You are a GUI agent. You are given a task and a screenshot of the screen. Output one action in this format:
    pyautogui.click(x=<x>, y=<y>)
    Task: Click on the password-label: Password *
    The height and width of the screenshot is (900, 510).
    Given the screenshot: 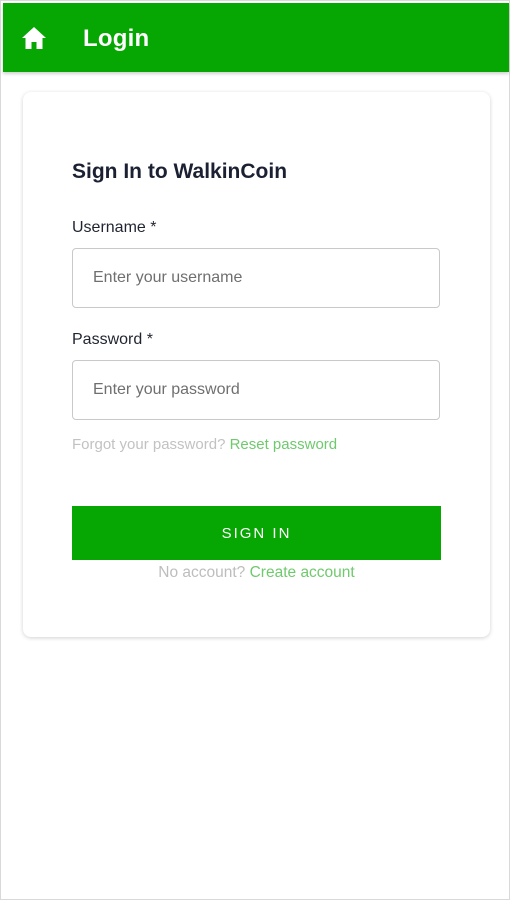 What is the action you would take?
    pyautogui.click(x=112, y=339)
    